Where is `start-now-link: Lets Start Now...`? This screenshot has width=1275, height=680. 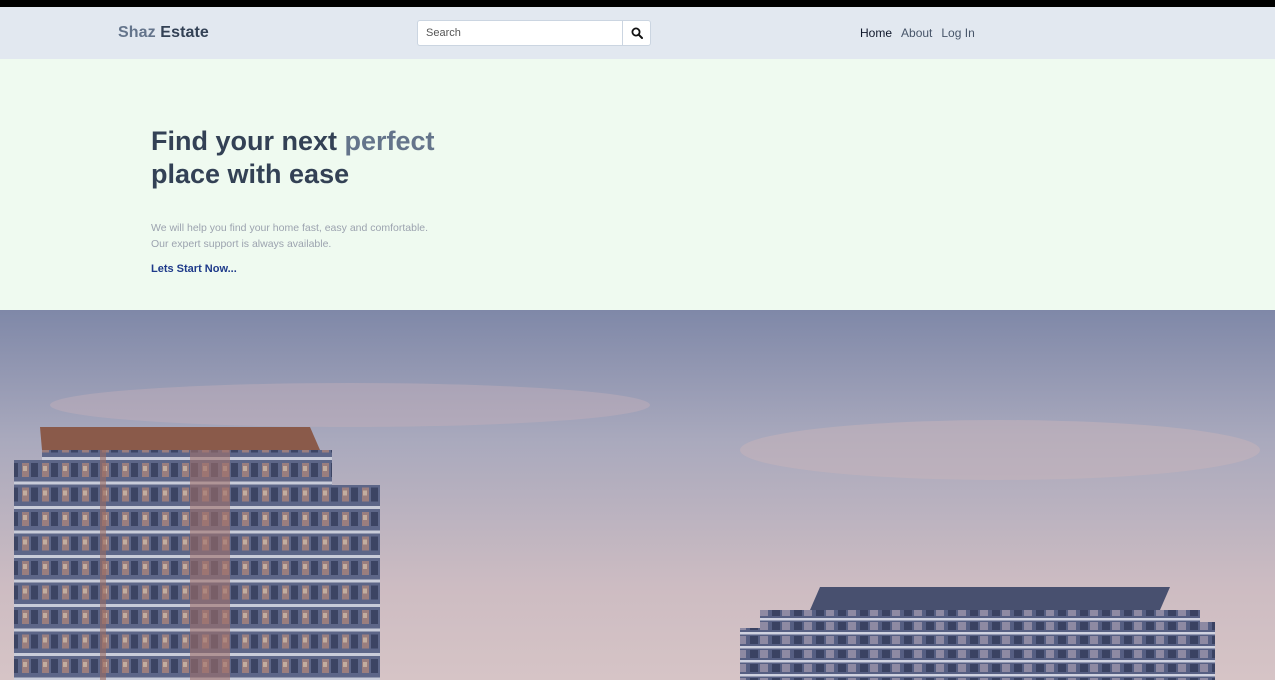 start-now-link: Lets Start Now... is located at coordinates (194, 269).